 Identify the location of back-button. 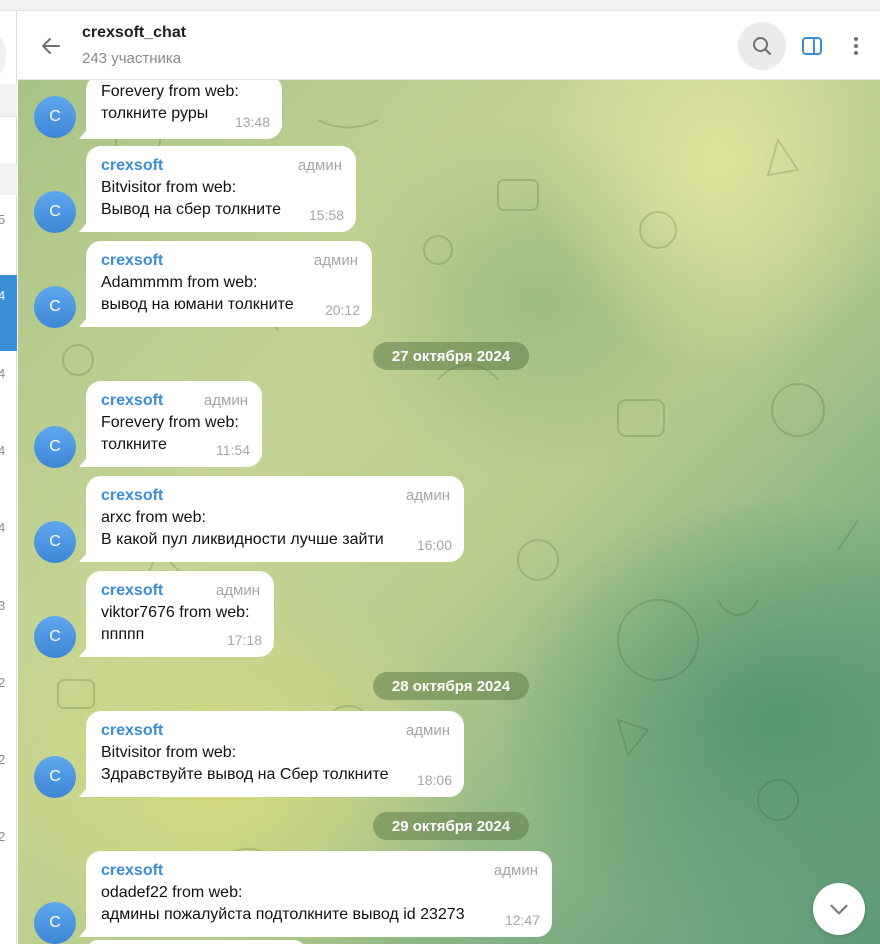
(51, 46).